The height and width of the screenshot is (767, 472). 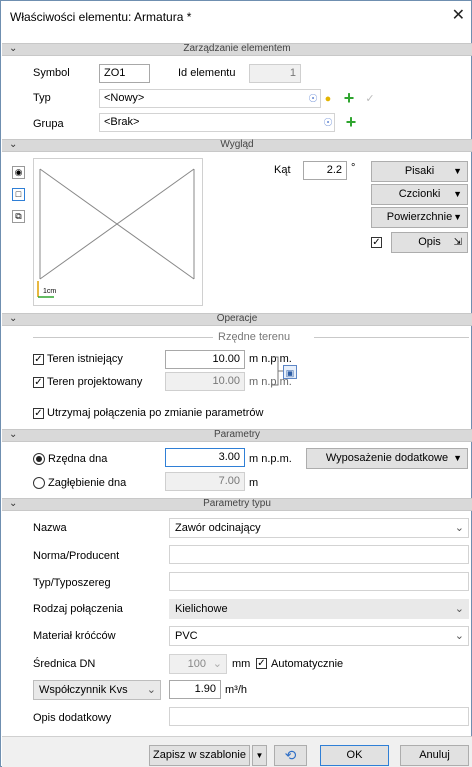 What do you see at coordinates (319, 716) in the screenshot?
I see `desc-input` at bounding box center [319, 716].